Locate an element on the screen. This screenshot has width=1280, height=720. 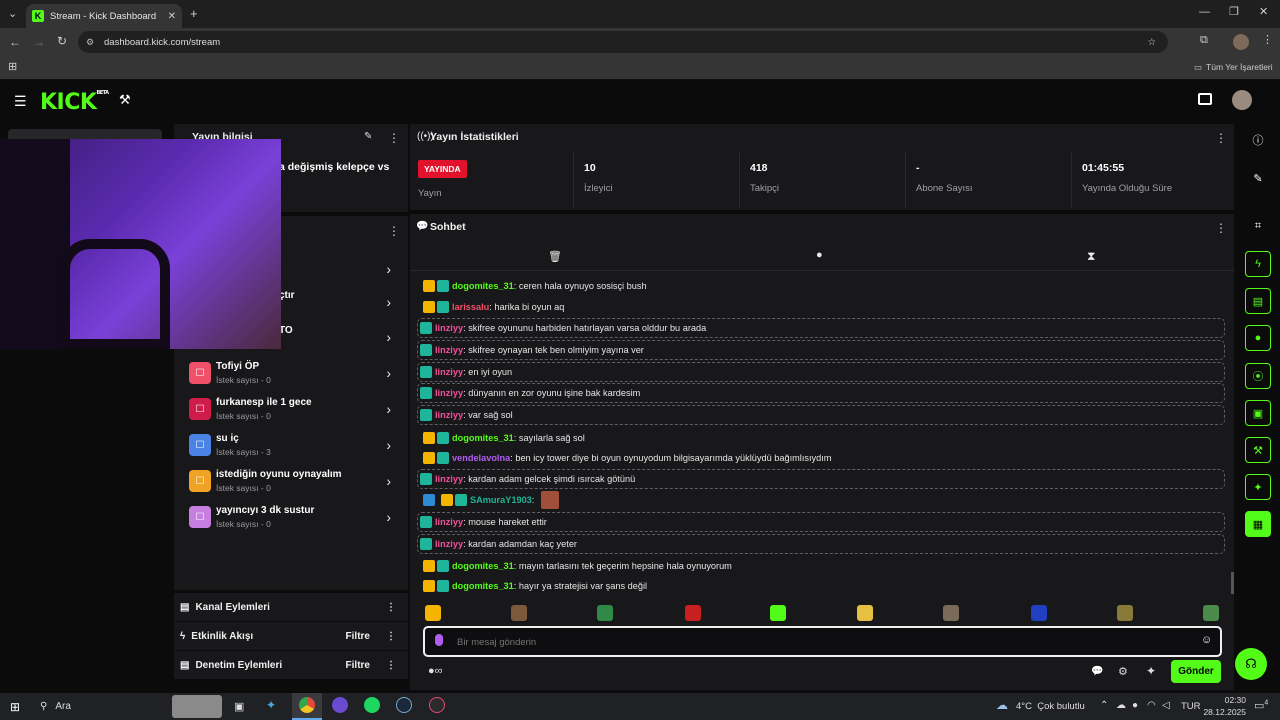
profile-avatar is located at coordinates (1241, 42).